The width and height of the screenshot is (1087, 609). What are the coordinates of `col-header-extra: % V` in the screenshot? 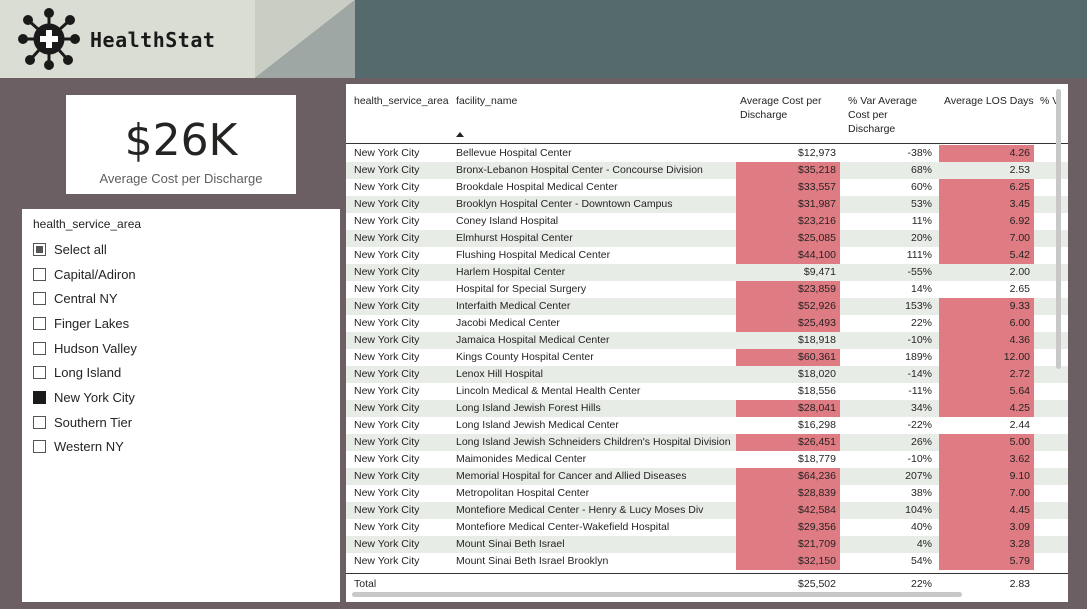 It's located at (1054, 101).